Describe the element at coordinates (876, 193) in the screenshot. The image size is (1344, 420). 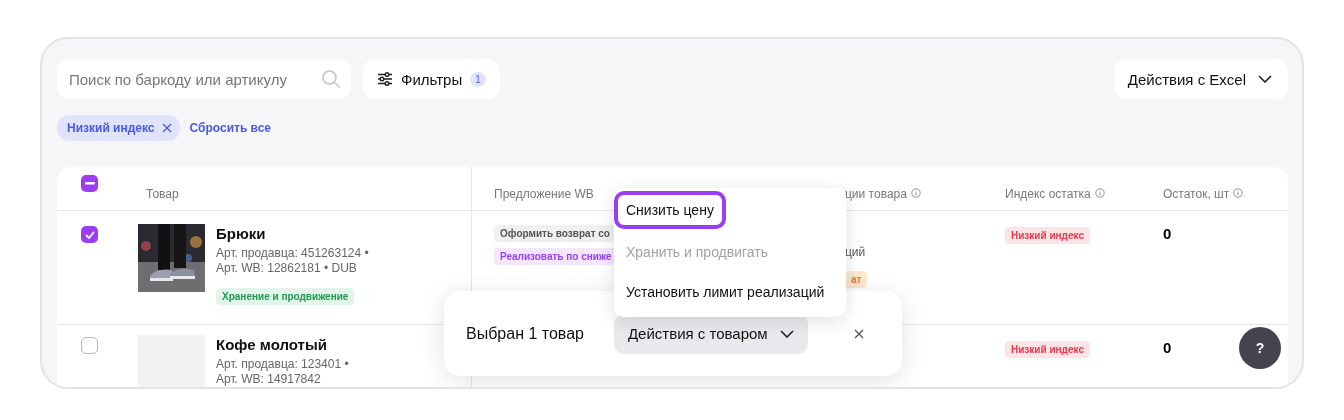
I see `column-header: ции товара` at that location.